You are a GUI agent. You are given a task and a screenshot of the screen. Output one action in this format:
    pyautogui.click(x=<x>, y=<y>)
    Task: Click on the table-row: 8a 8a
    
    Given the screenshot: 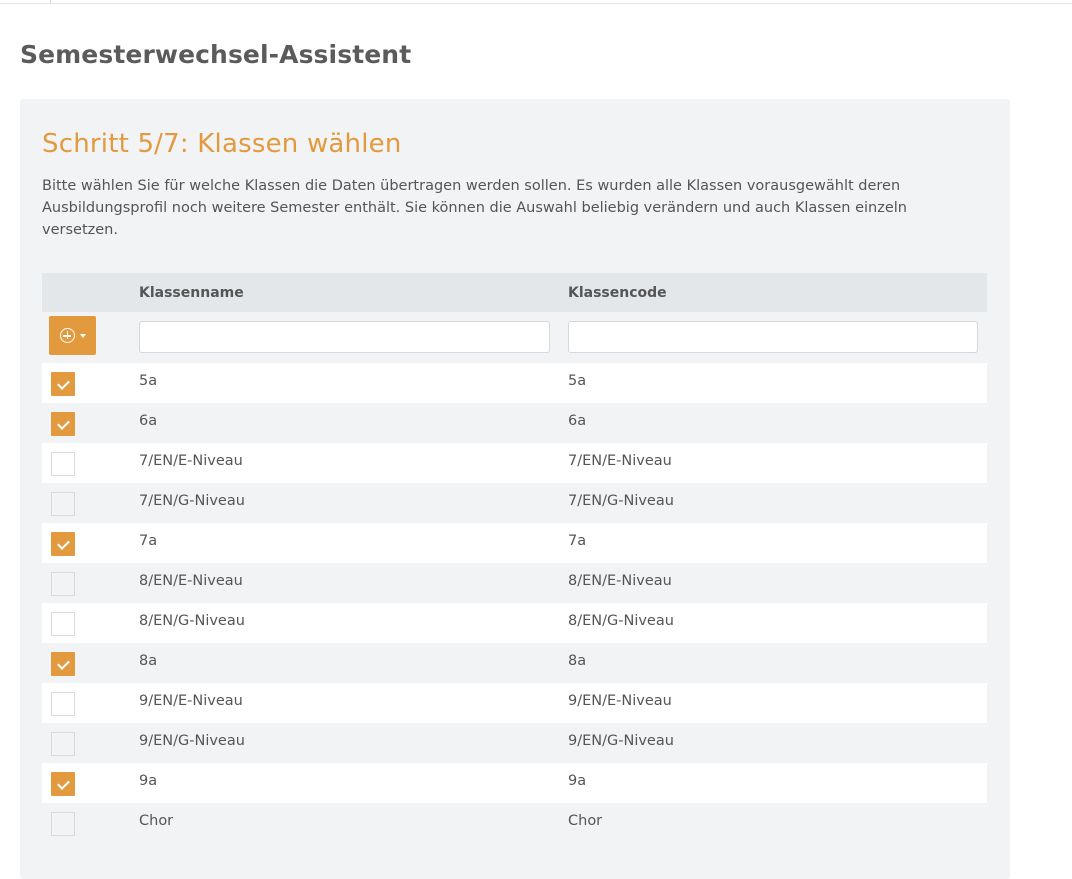 What is the action you would take?
    pyautogui.click(x=514, y=663)
    